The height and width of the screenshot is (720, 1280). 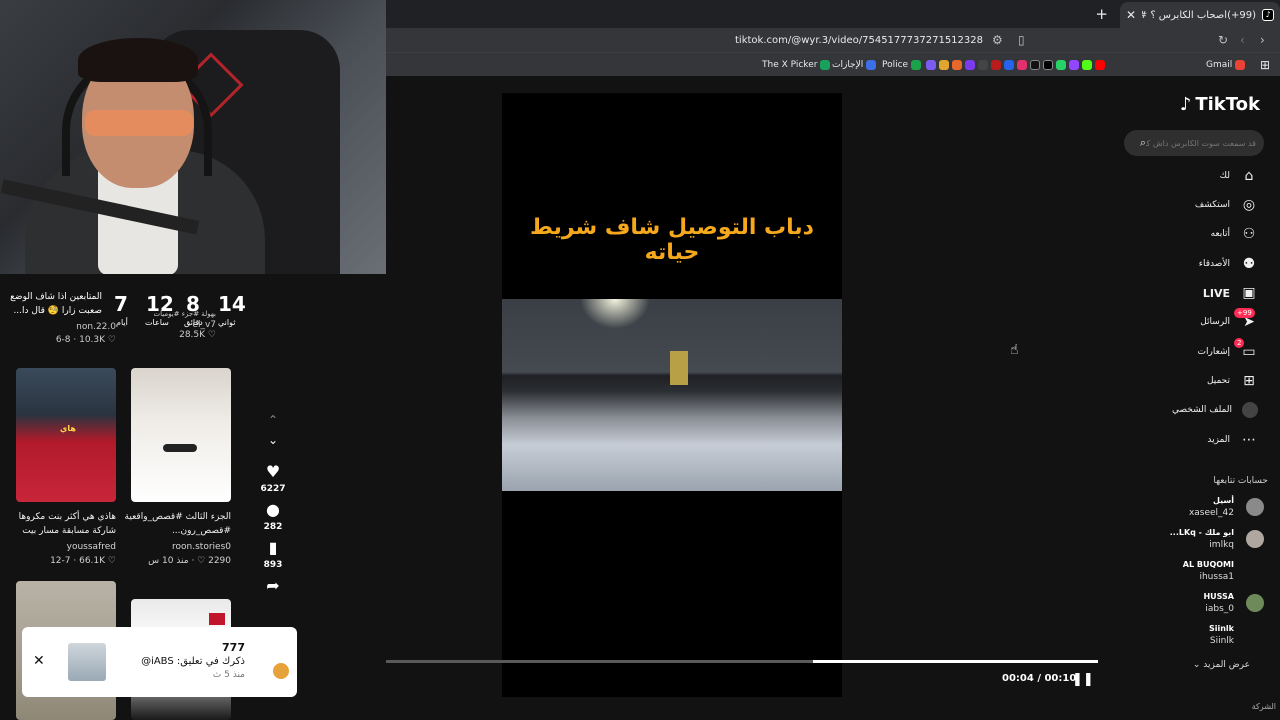 I want to click on more-icon: ⋯, so click(x=1249, y=440).